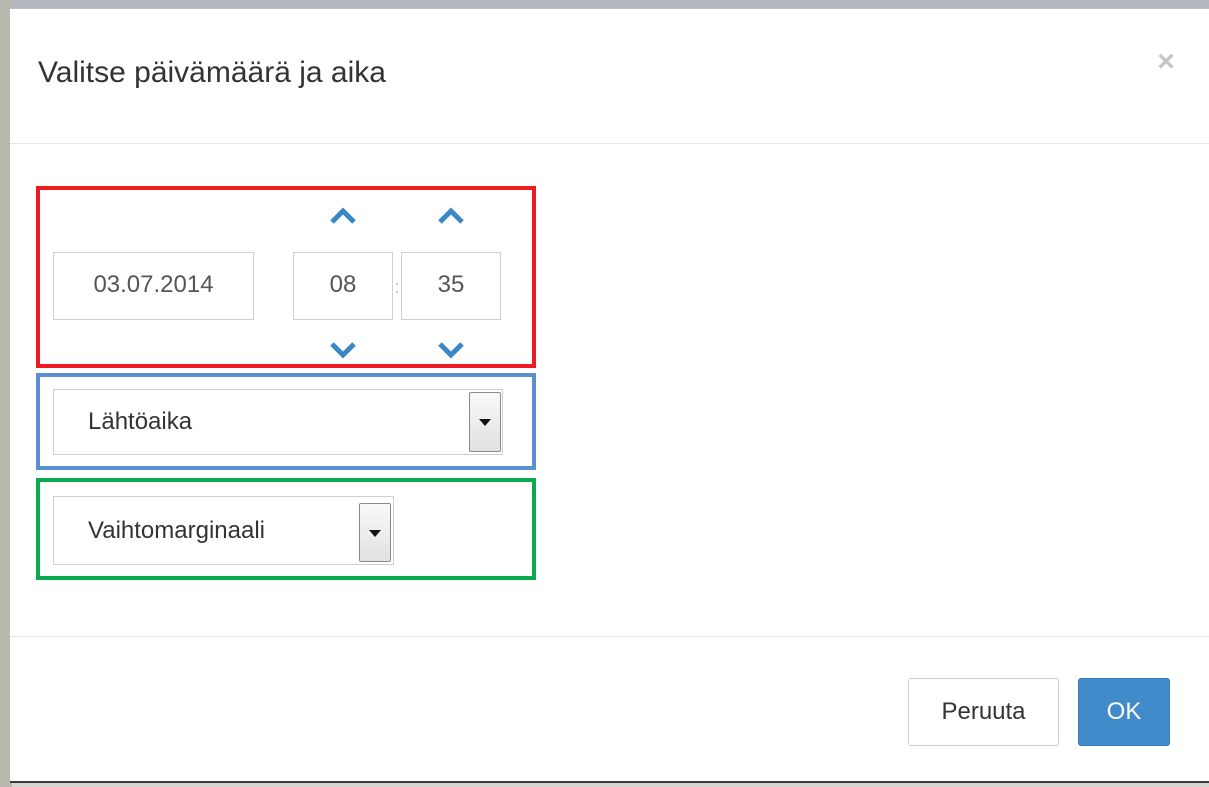 This screenshot has height=787, width=1209. What do you see at coordinates (343, 286) in the screenshot?
I see `hour-input: 08` at bounding box center [343, 286].